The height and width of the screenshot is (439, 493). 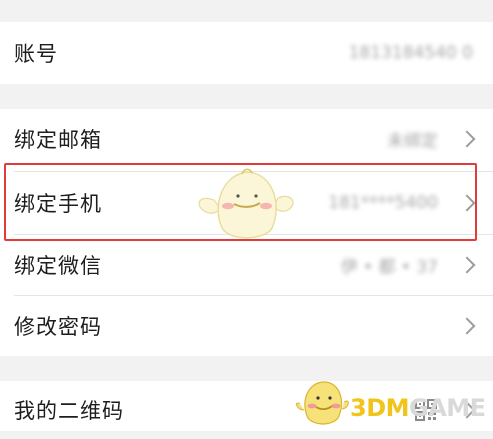 I want to click on bind-wechat-row: 绑定微信 伊 • 都 • 37, so click(x=246, y=265).